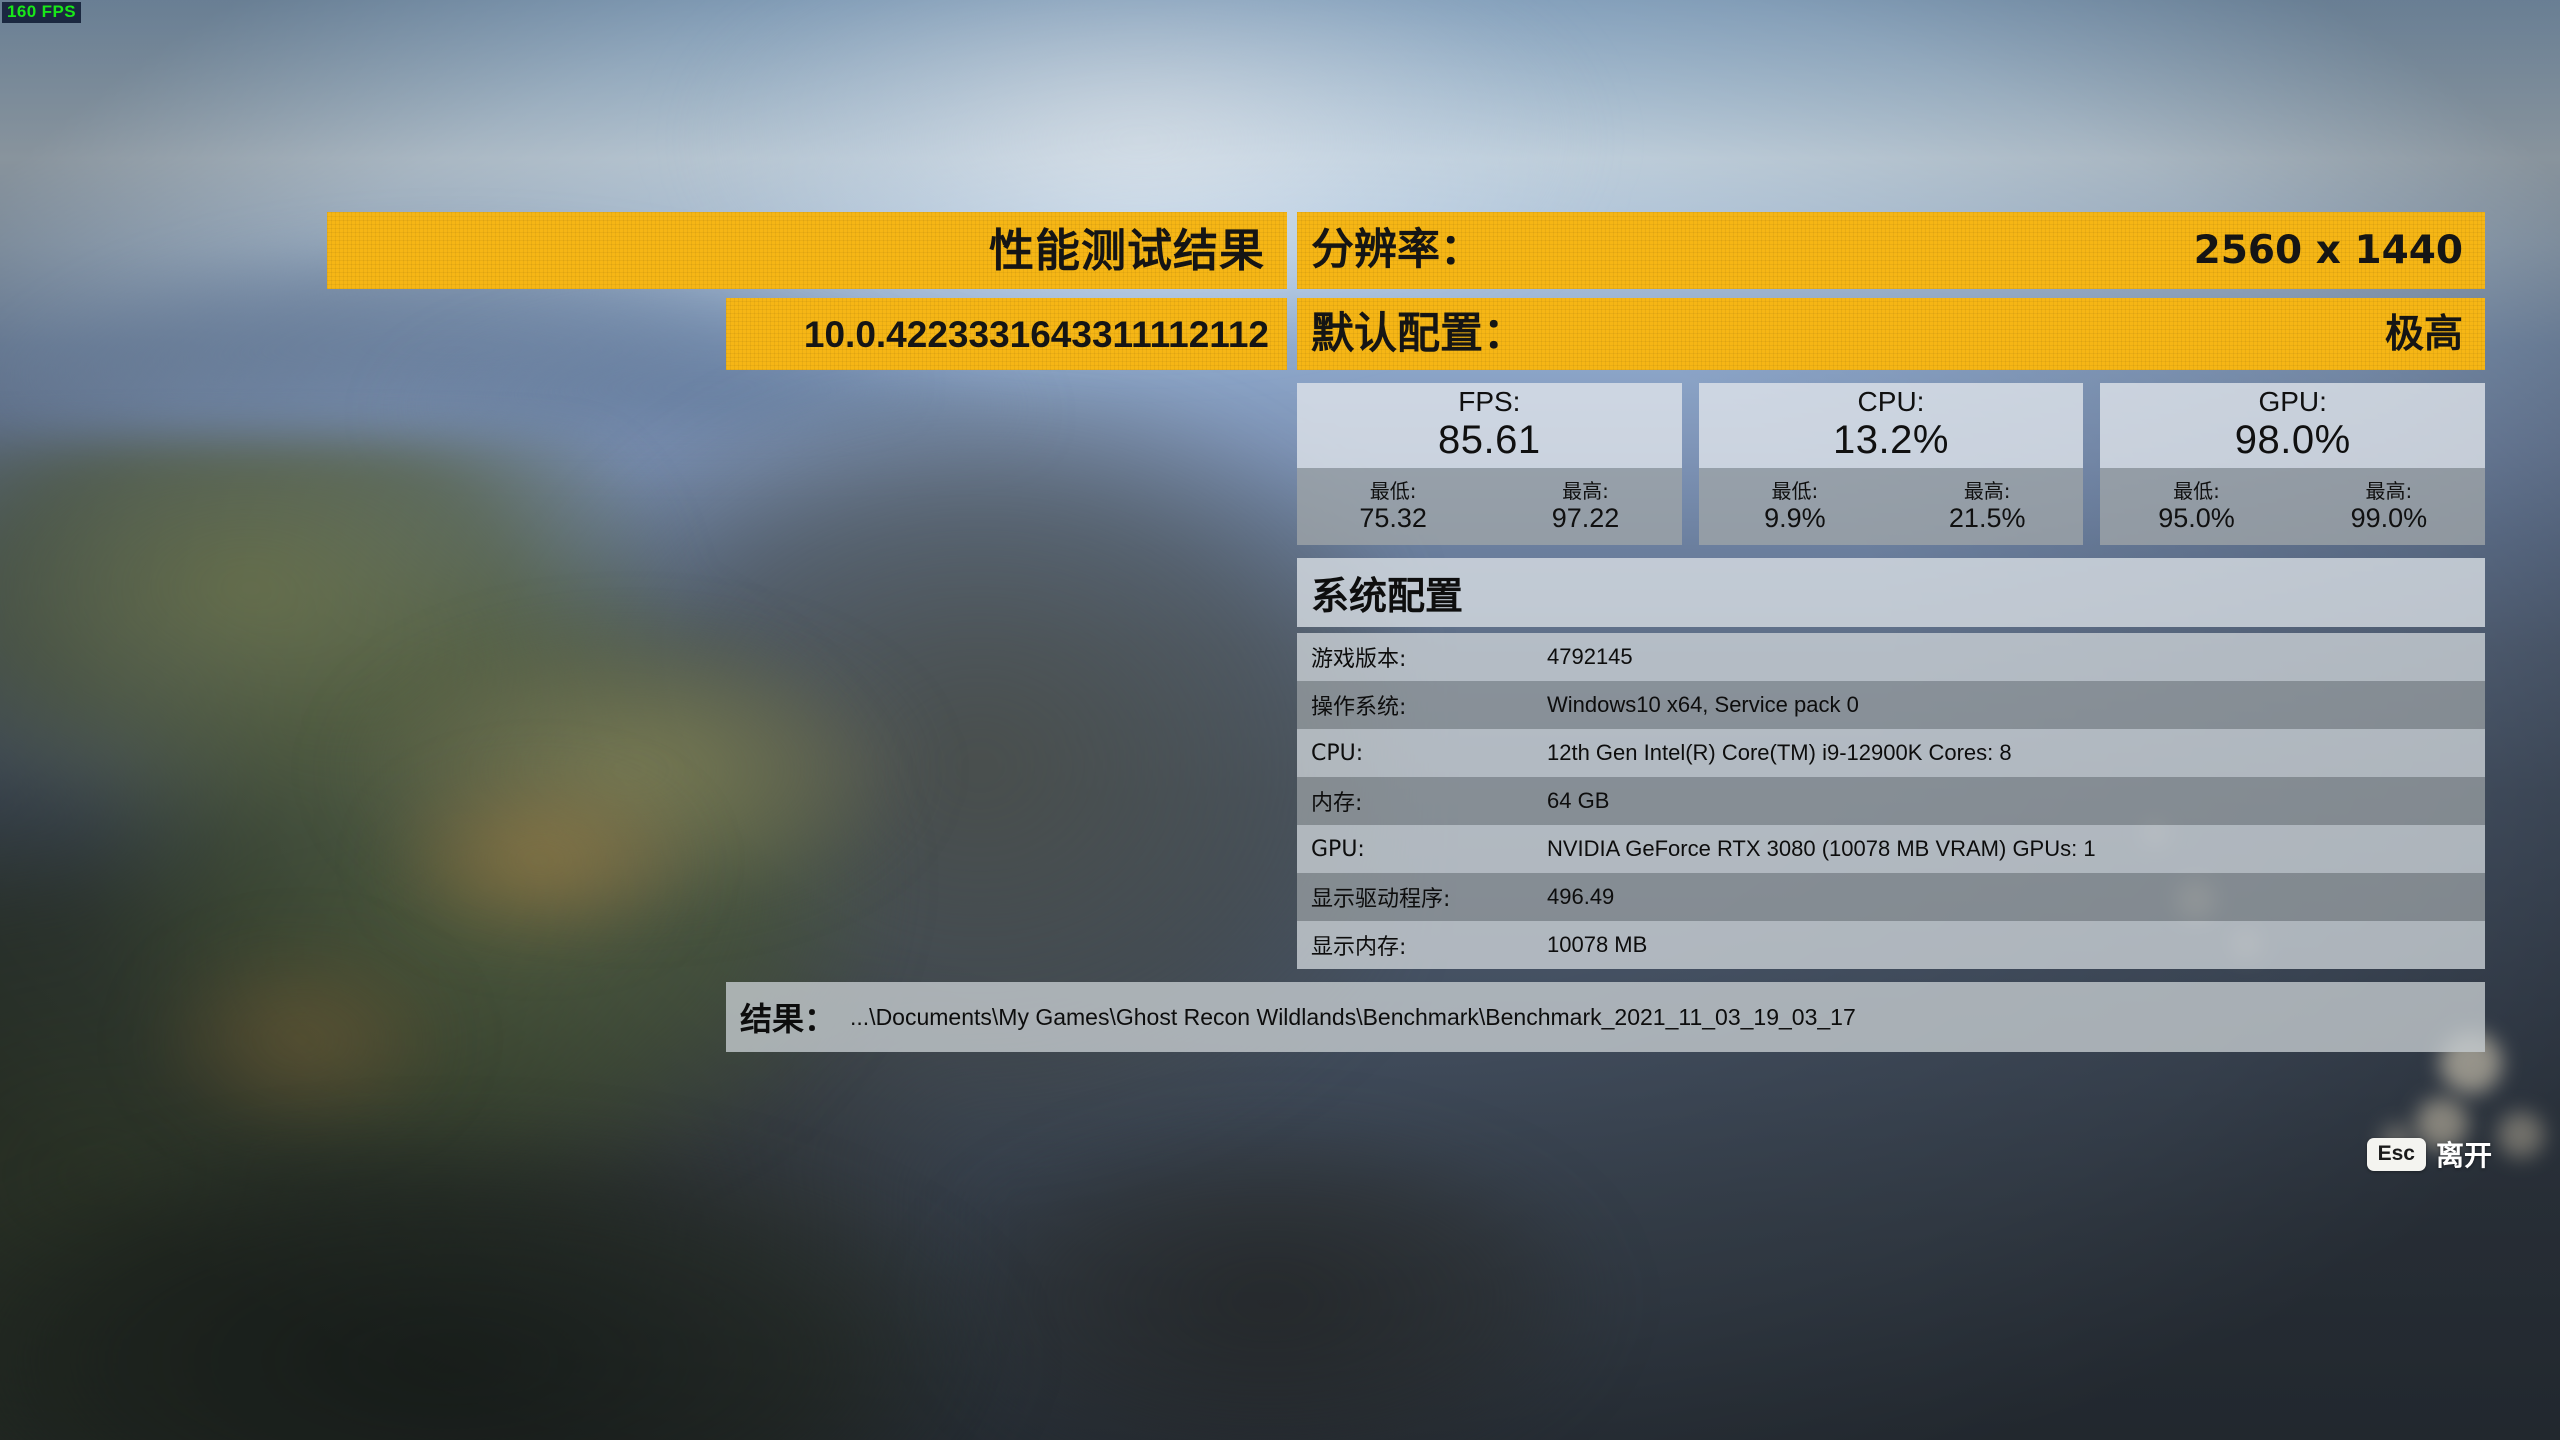 The width and height of the screenshot is (2560, 1440). Describe the element at coordinates (1891, 945) in the screenshot. I see `table-row: 显示内存: 10078 MB` at that location.